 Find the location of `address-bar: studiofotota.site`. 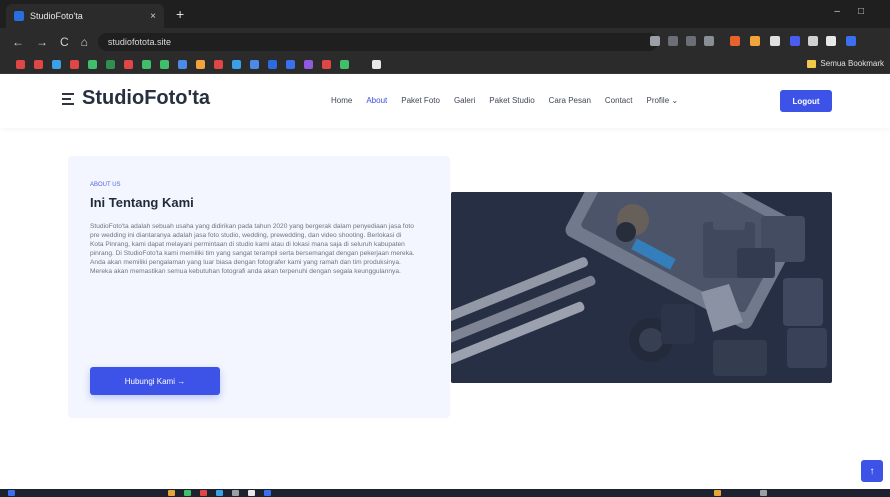

address-bar: studiofotota.site is located at coordinates (377, 42).